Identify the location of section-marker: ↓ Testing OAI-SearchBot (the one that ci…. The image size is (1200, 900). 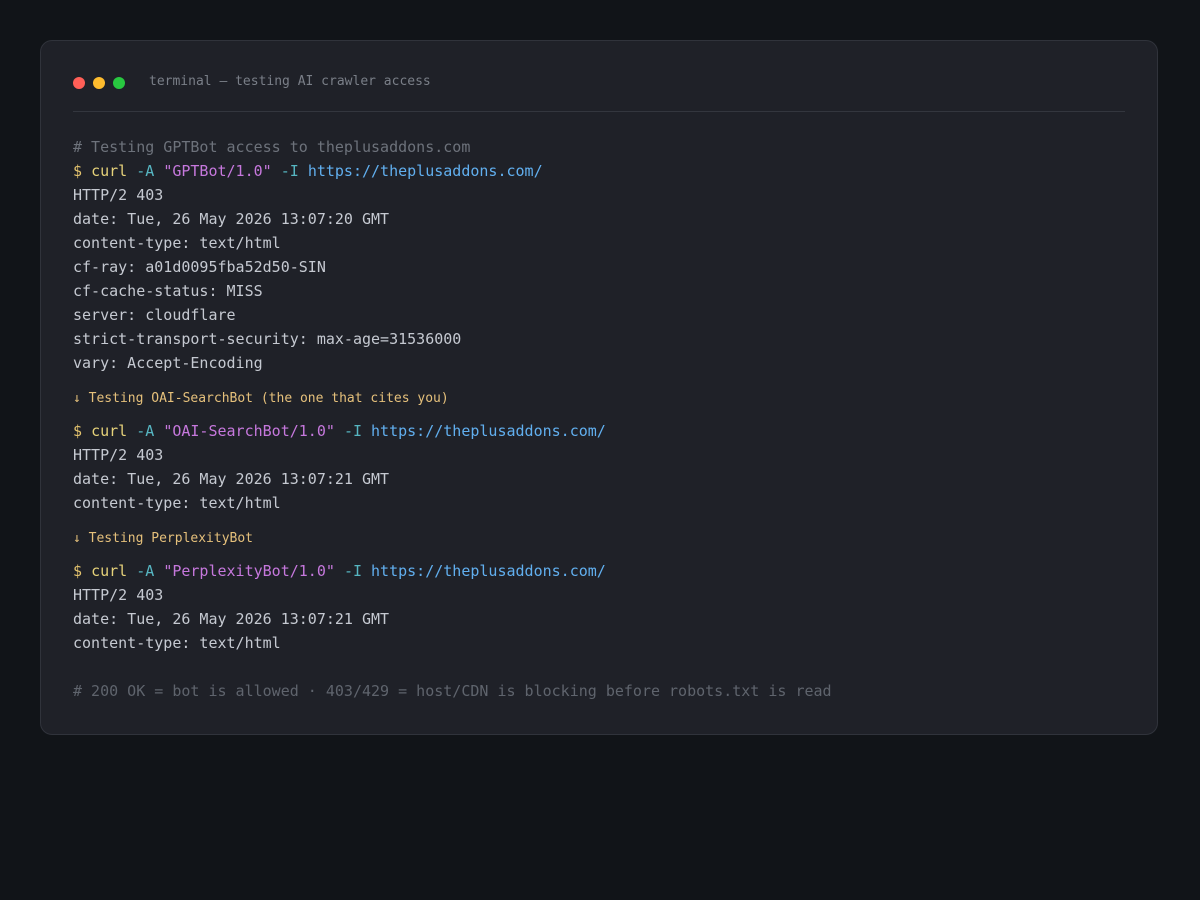
(261, 398).